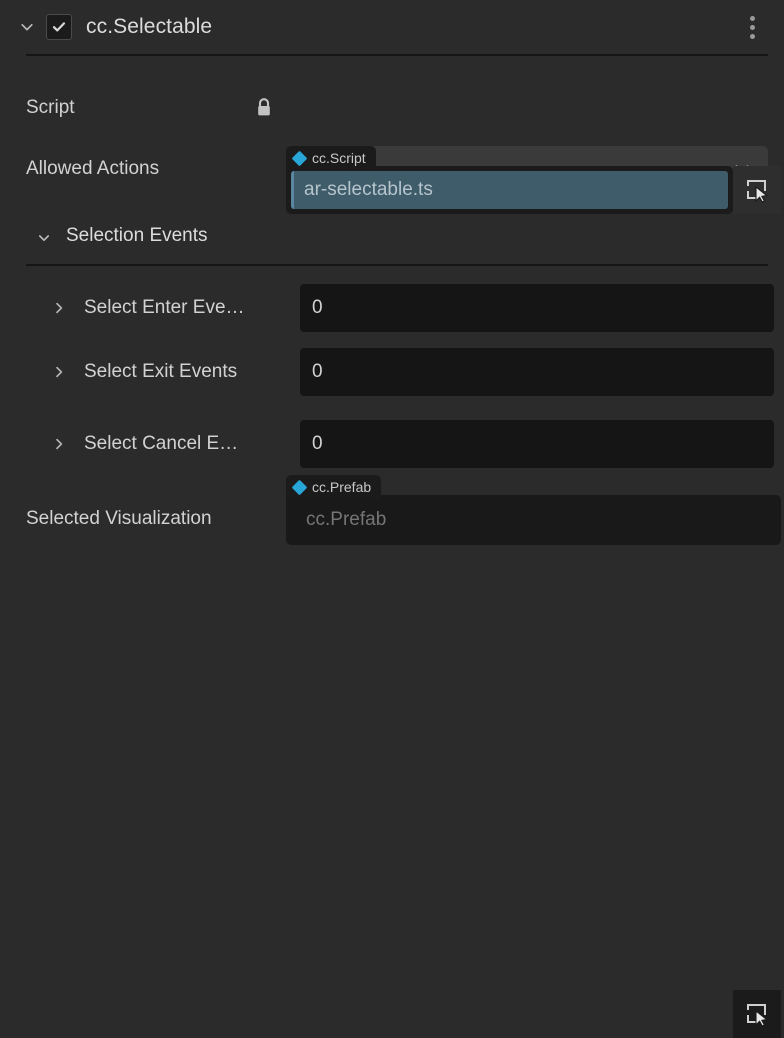 The height and width of the screenshot is (1038, 784). What do you see at coordinates (346, 519) in the screenshot?
I see `prefab-asset-value: cc.Prefab` at bounding box center [346, 519].